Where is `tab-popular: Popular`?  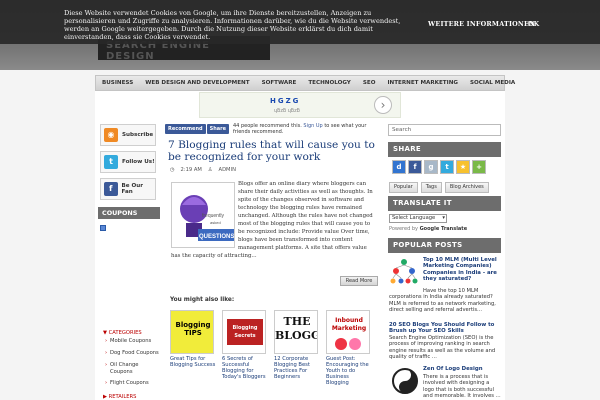
tab-popular: Popular is located at coordinates (403, 187).